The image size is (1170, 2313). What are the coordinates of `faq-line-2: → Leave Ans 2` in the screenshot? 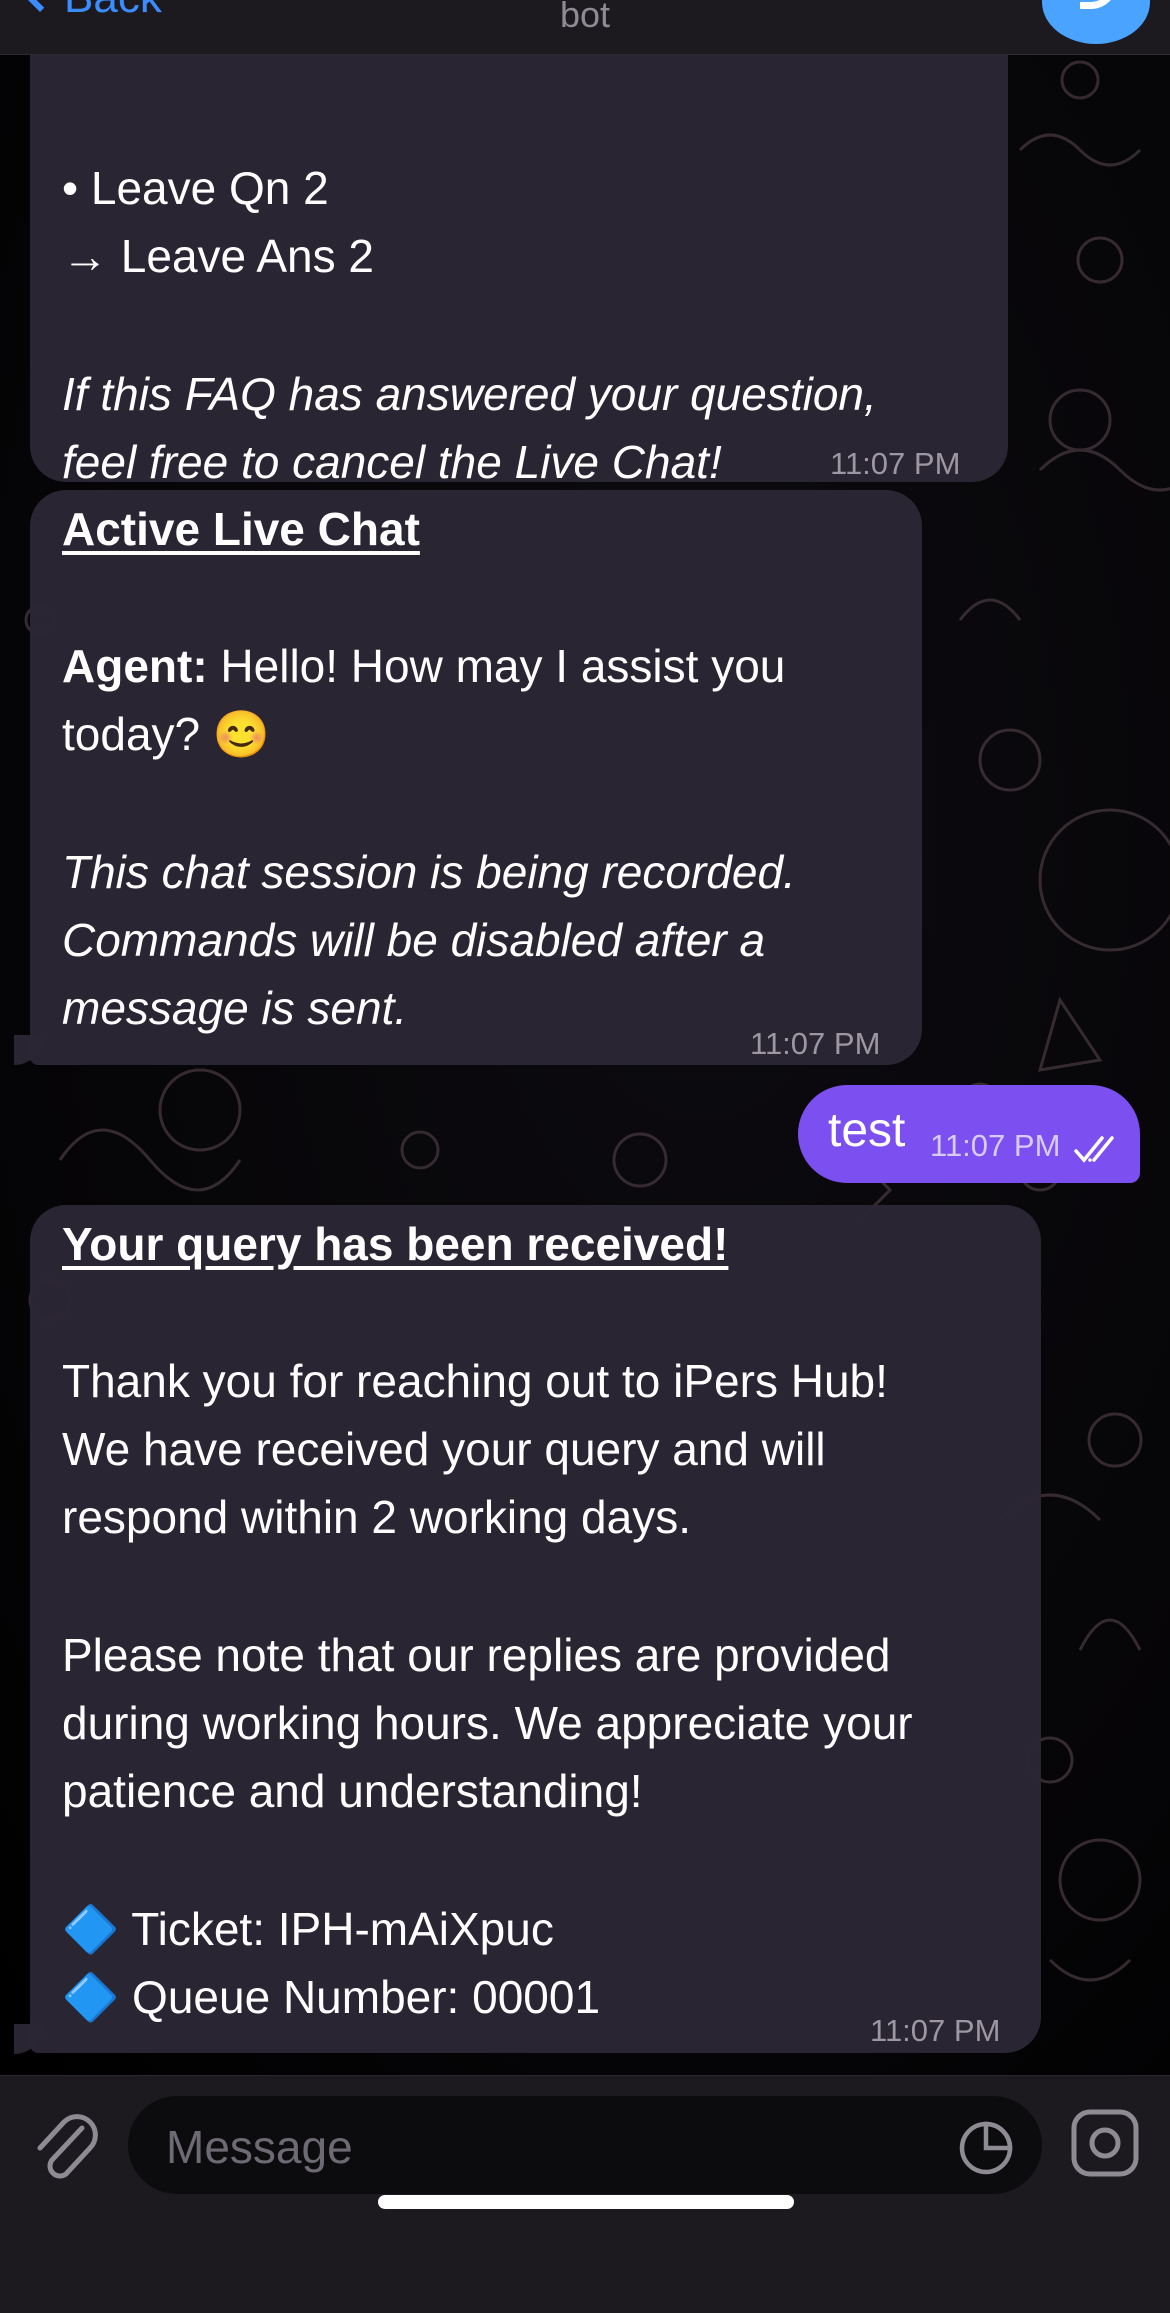 It's located at (218, 256).